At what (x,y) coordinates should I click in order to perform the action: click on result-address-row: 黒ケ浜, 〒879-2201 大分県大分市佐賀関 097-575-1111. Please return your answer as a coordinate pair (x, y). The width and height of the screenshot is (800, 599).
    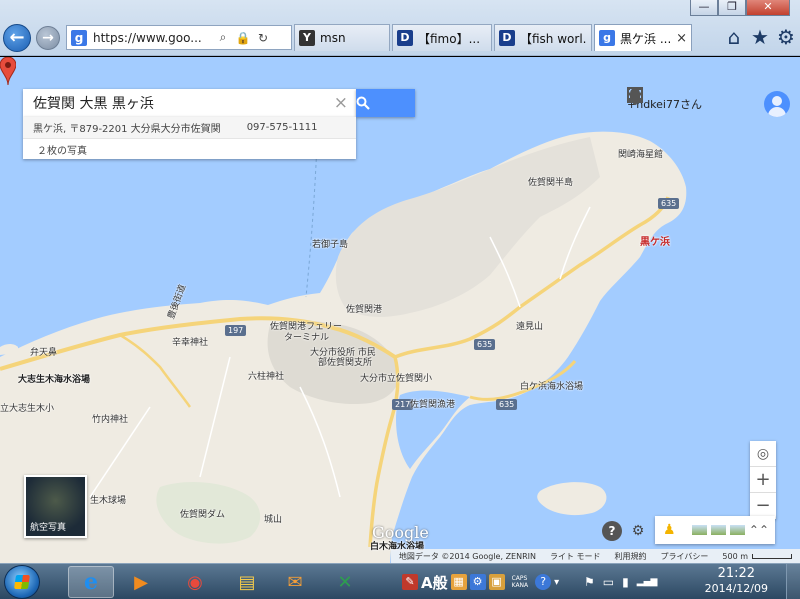
    Looking at the image, I should click on (189, 128).